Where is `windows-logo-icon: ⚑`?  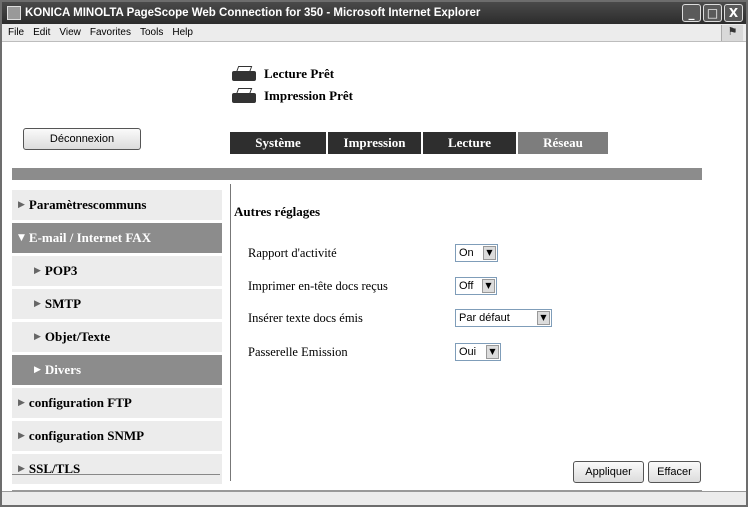
windows-logo-icon: ⚑ is located at coordinates (732, 33).